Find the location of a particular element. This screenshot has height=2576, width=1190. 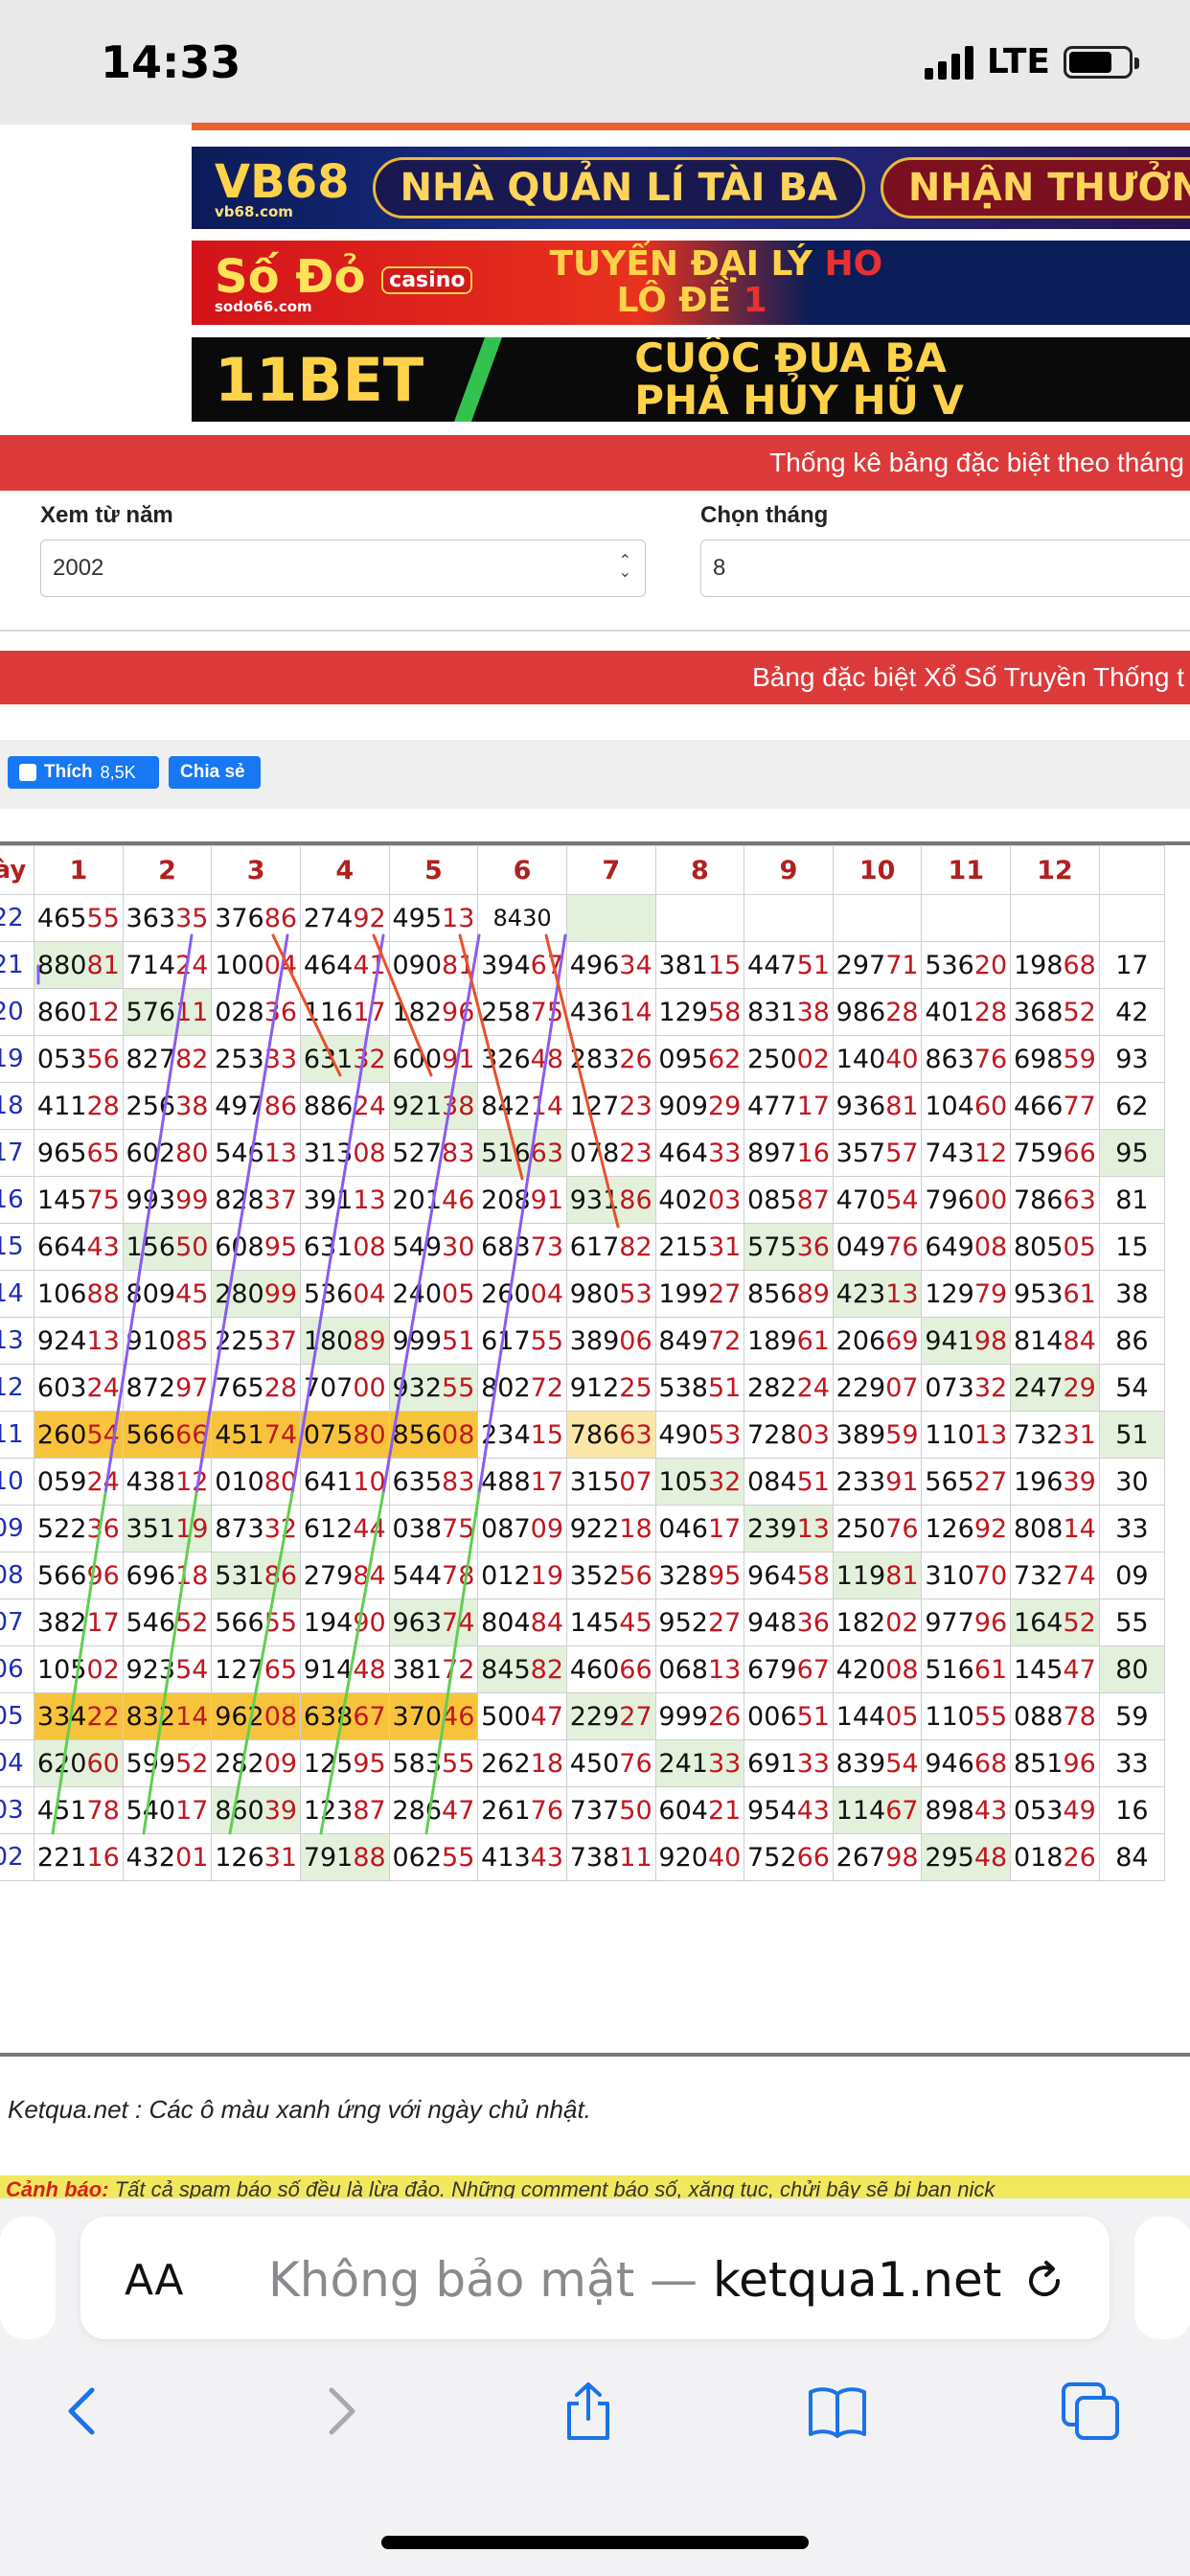

result-cell: 33422 is located at coordinates (79, 1716).